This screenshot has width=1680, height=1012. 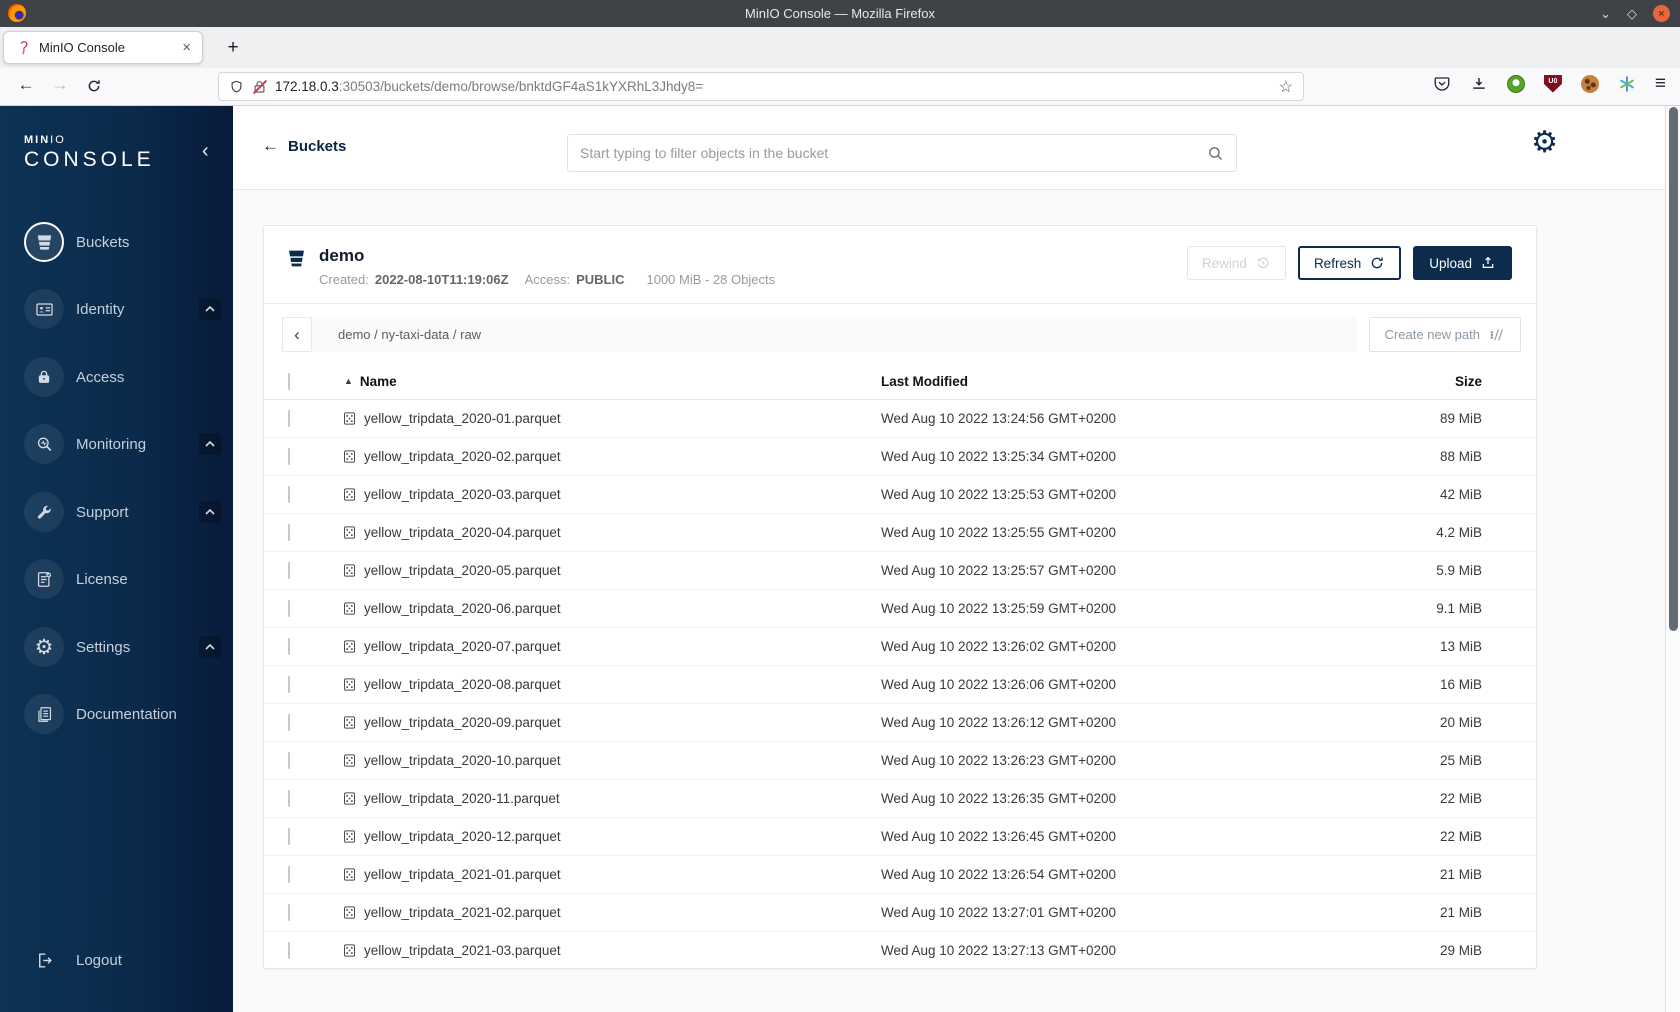 What do you see at coordinates (1126, 381) in the screenshot?
I see `column-last-modified: Last Modified` at bounding box center [1126, 381].